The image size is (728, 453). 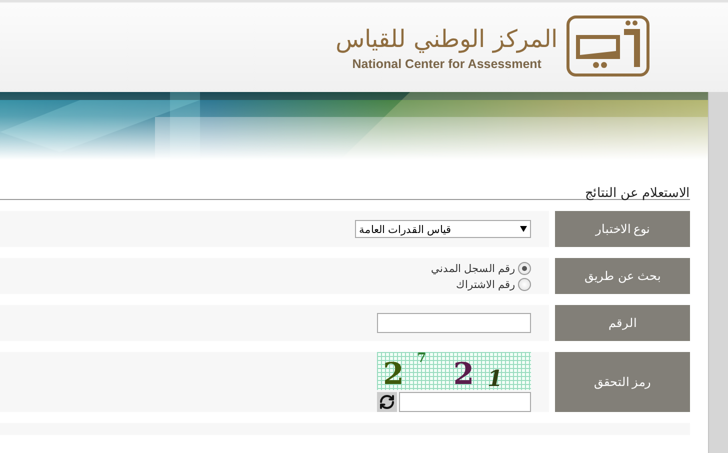 I want to click on captcha-image: 2 7 2 1, so click(x=454, y=371).